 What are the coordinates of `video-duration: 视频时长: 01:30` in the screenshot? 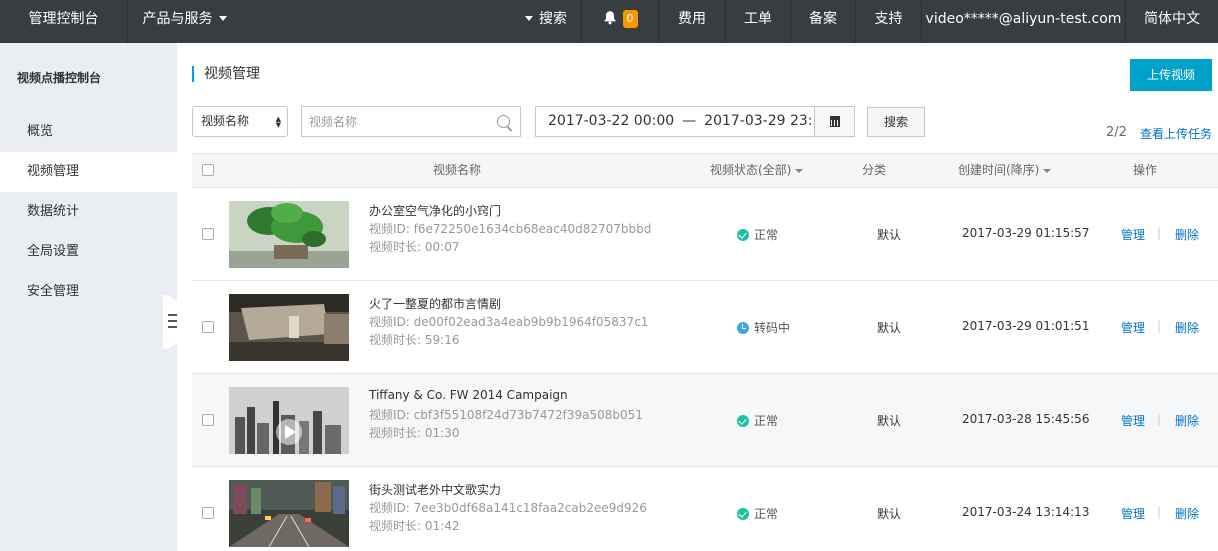 It's located at (414, 433).